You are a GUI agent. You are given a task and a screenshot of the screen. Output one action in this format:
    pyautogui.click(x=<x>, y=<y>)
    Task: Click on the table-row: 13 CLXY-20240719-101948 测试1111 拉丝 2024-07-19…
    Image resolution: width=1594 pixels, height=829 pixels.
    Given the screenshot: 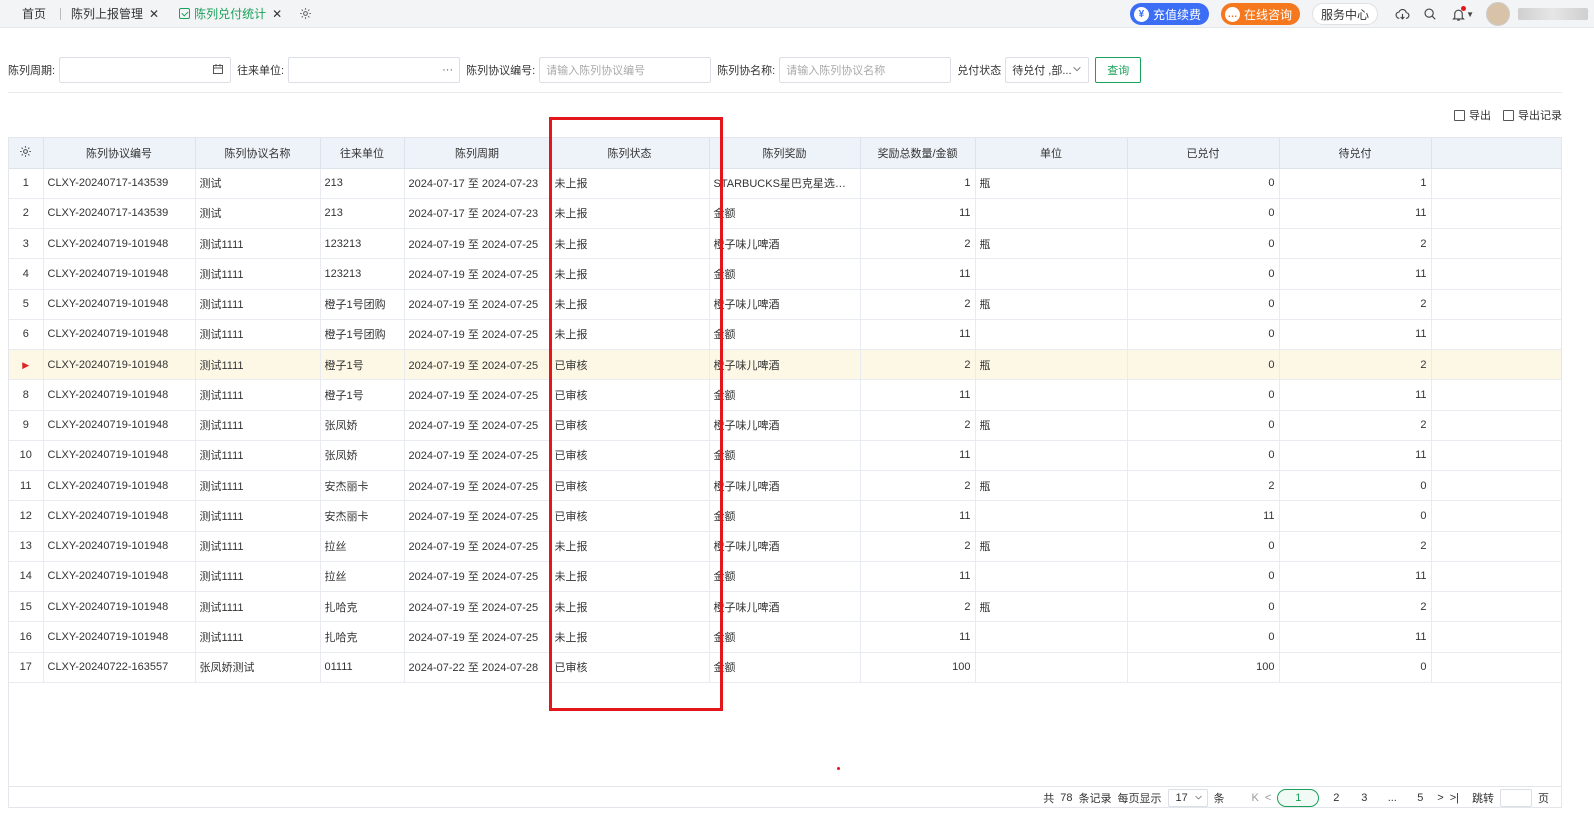 What is the action you would take?
    pyautogui.click(x=785, y=546)
    